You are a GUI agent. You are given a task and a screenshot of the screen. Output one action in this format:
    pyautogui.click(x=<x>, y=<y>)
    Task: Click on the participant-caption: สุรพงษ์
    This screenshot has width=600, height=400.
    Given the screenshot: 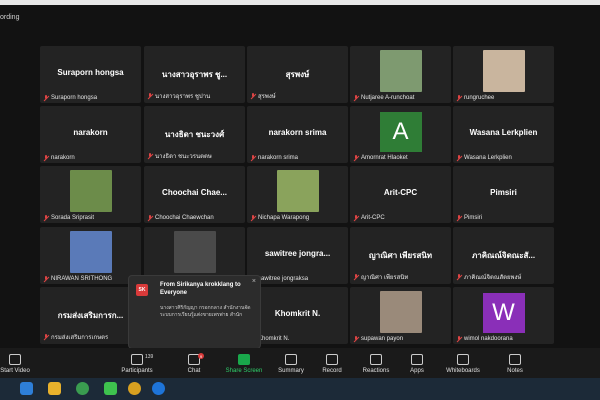 What is the action you would take?
    pyautogui.click(x=263, y=96)
    